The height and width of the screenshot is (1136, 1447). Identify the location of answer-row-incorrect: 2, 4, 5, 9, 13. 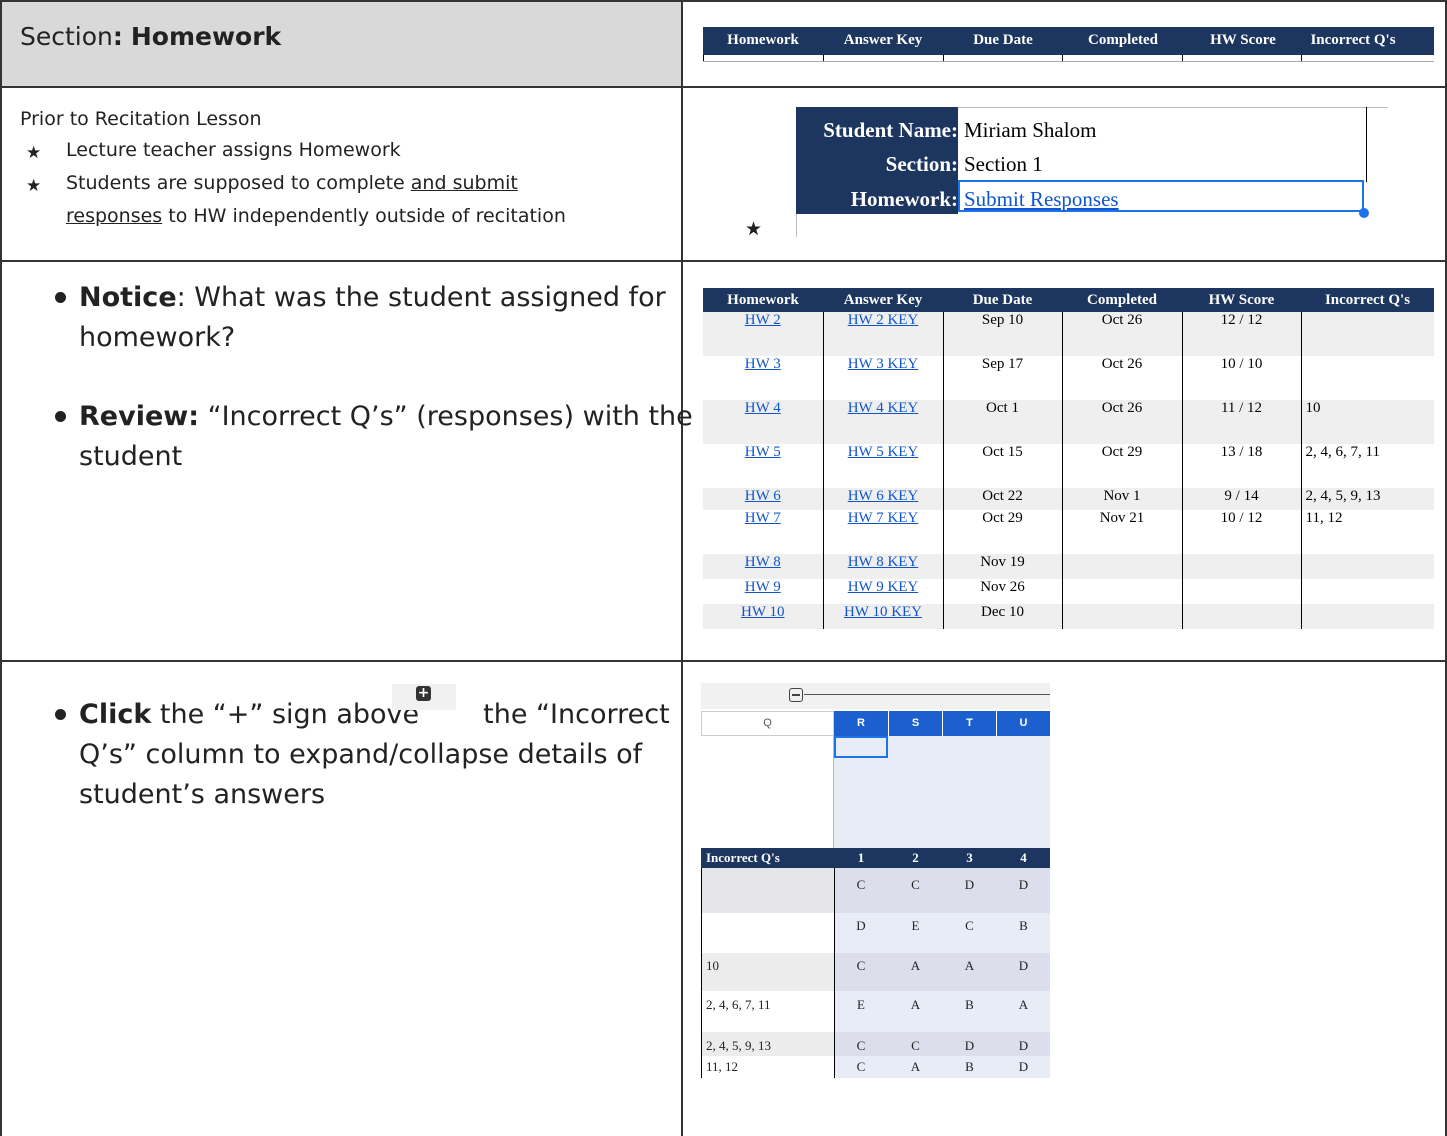
(738, 1045).